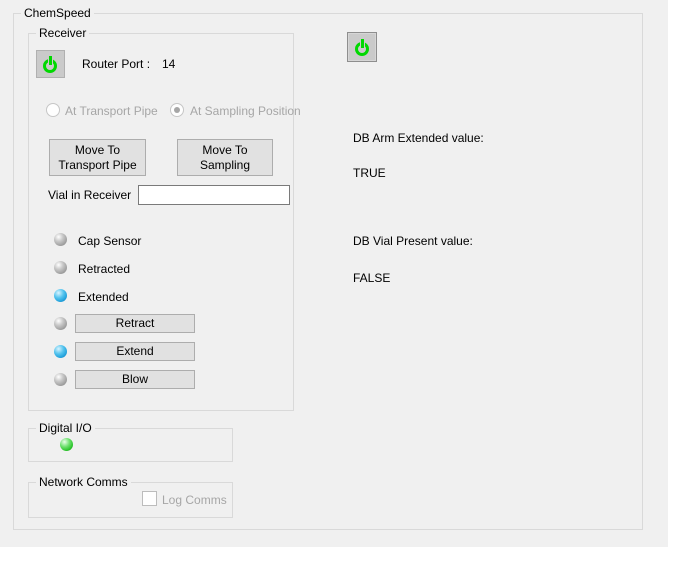 The image size is (676, 570). What do you see at coordinates (245, 111) in the screenshot?
I see `radio-at-sampling-position-label: At Sampling Position` at bounding box center [245, 111].